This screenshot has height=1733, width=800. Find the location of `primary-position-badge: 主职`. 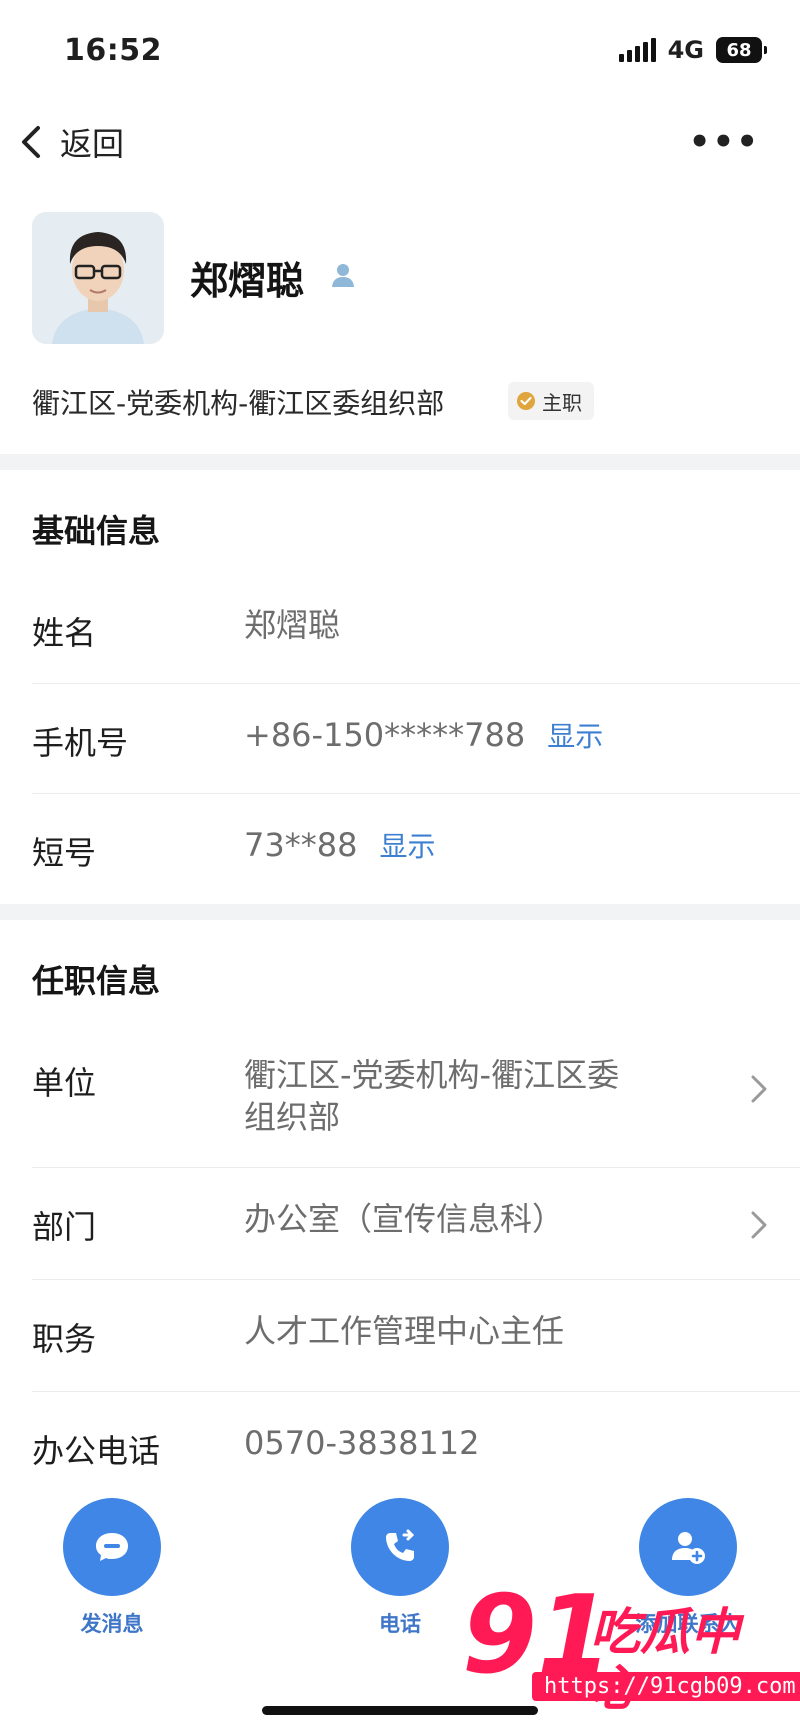

primary-position-badge: 主职 is located at coordinates (551, 401).